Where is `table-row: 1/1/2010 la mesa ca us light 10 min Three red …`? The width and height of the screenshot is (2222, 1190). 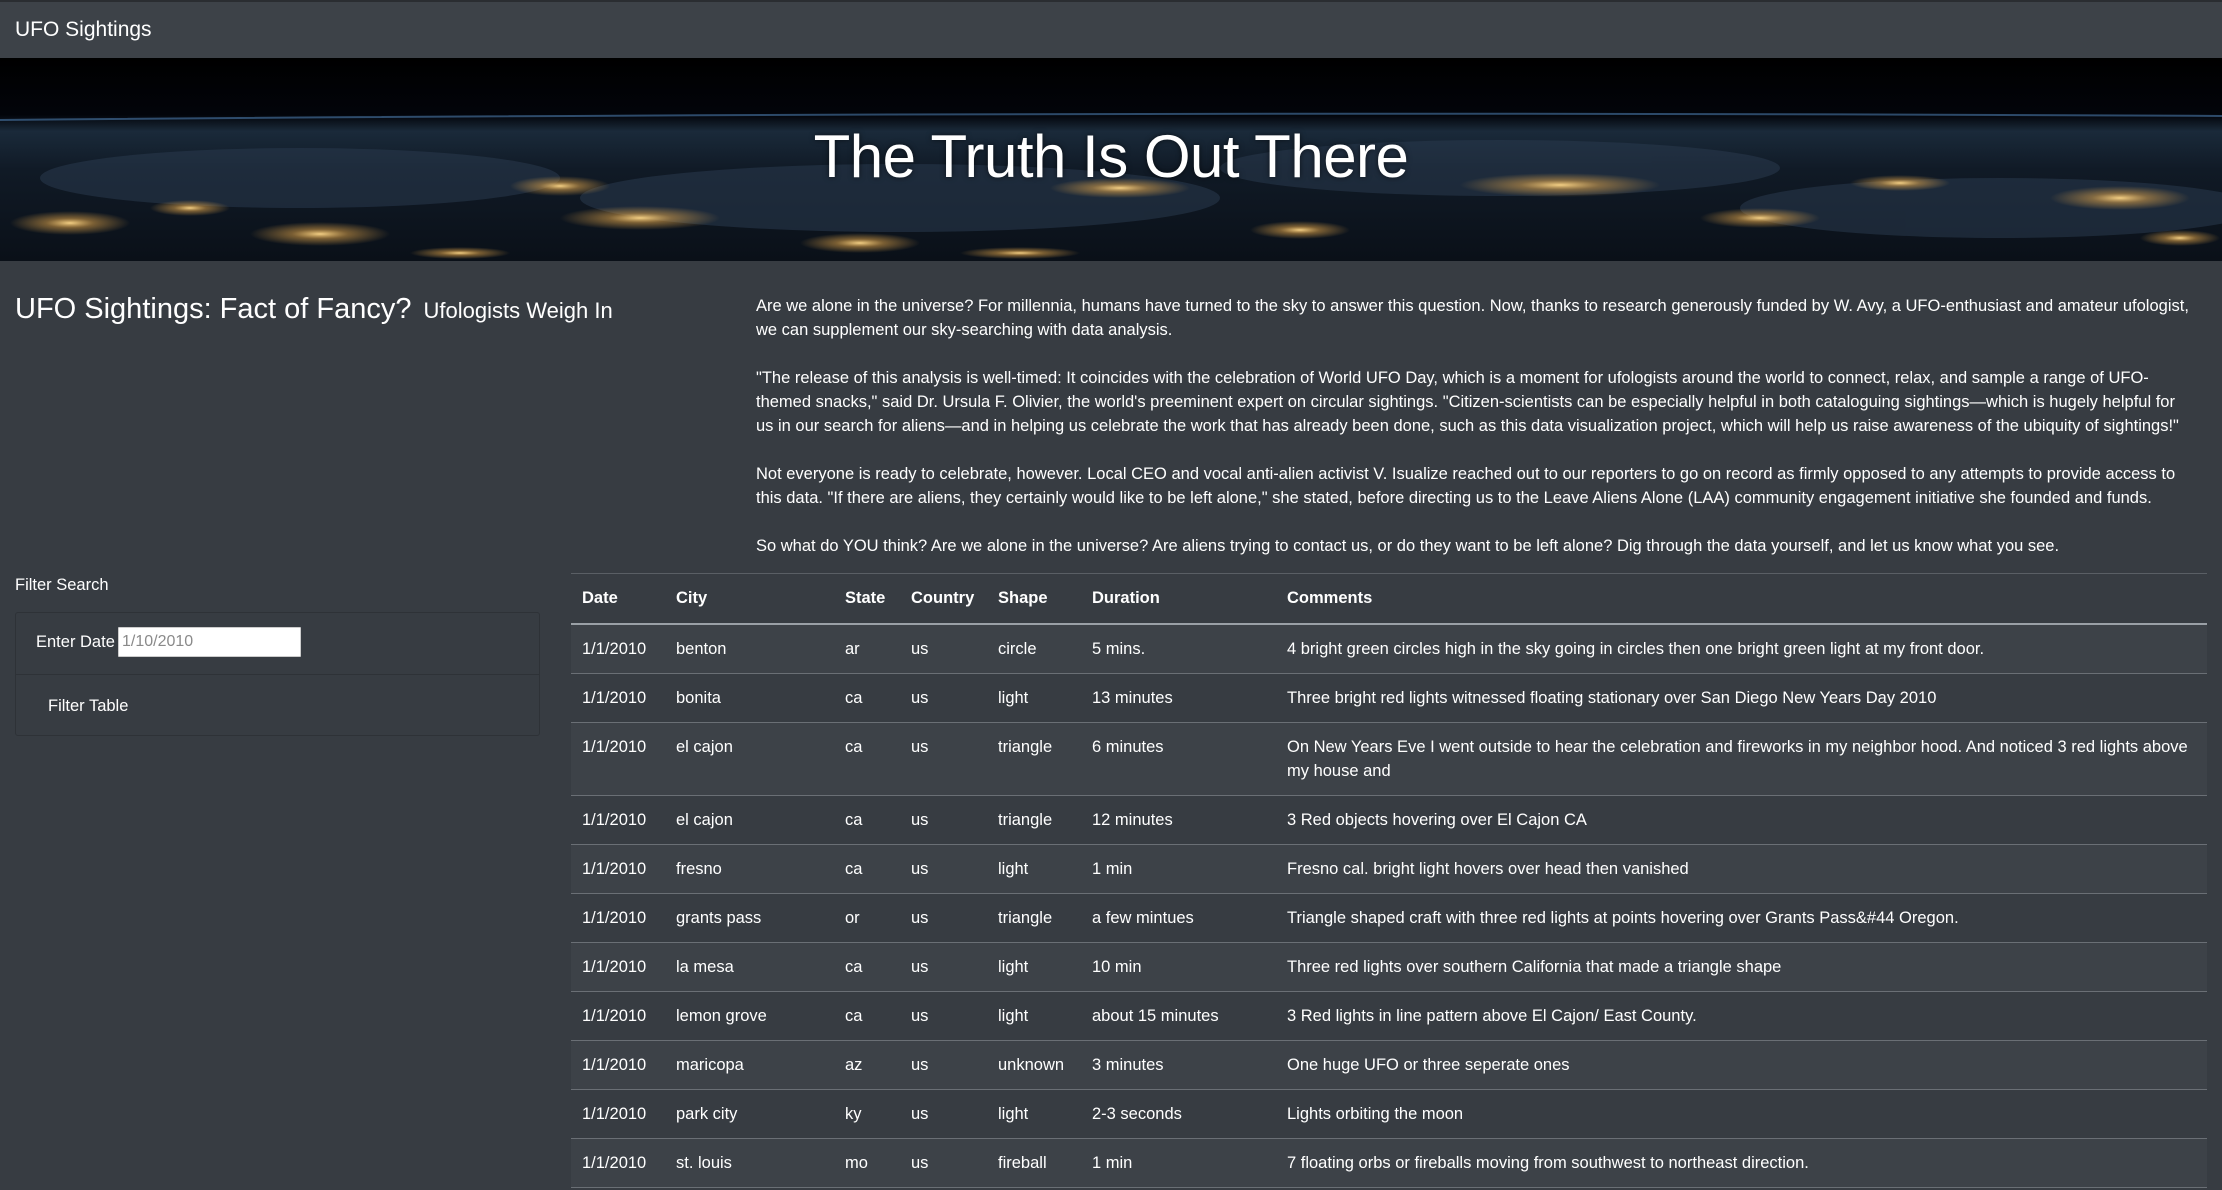
table-row: 1/1/2010 la mesa ca us light 10 min Three red … is located at coordinates (1389, 967).